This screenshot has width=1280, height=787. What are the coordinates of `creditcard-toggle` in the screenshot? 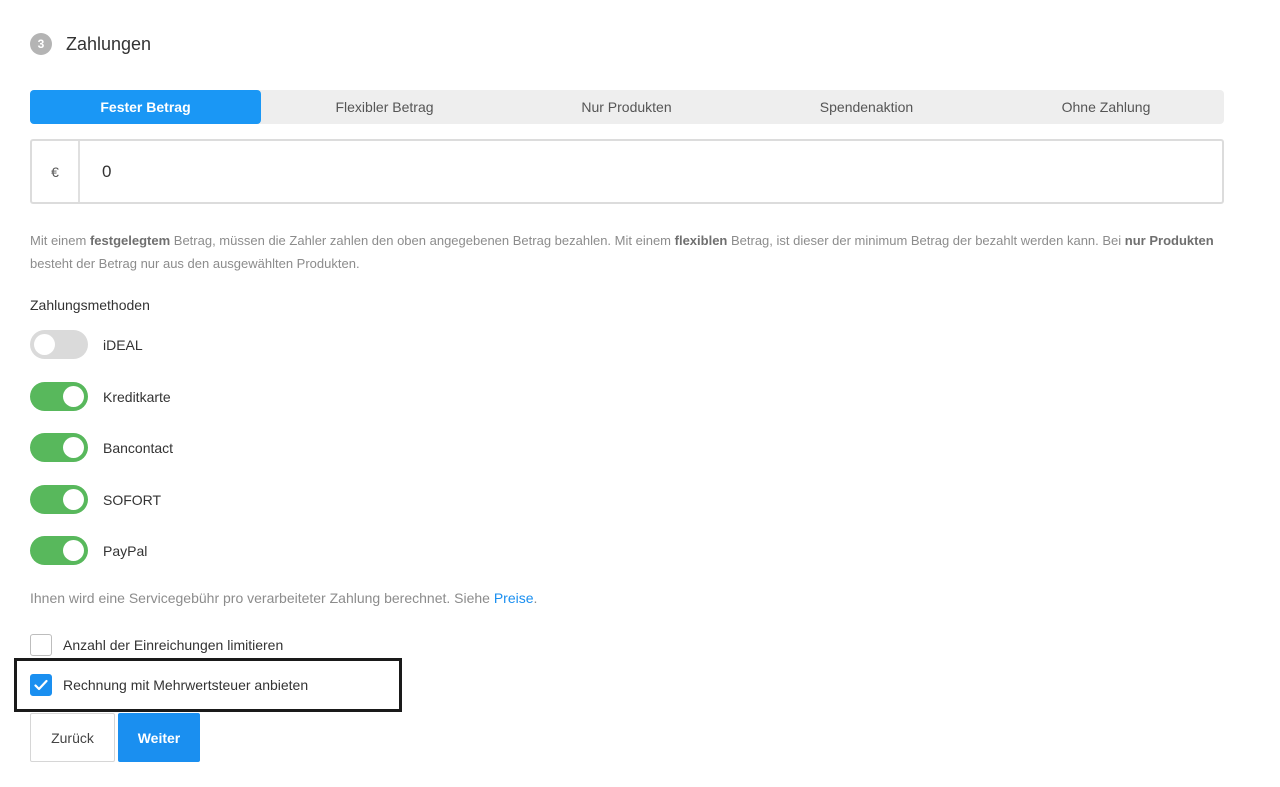 It's located at (59, 396).